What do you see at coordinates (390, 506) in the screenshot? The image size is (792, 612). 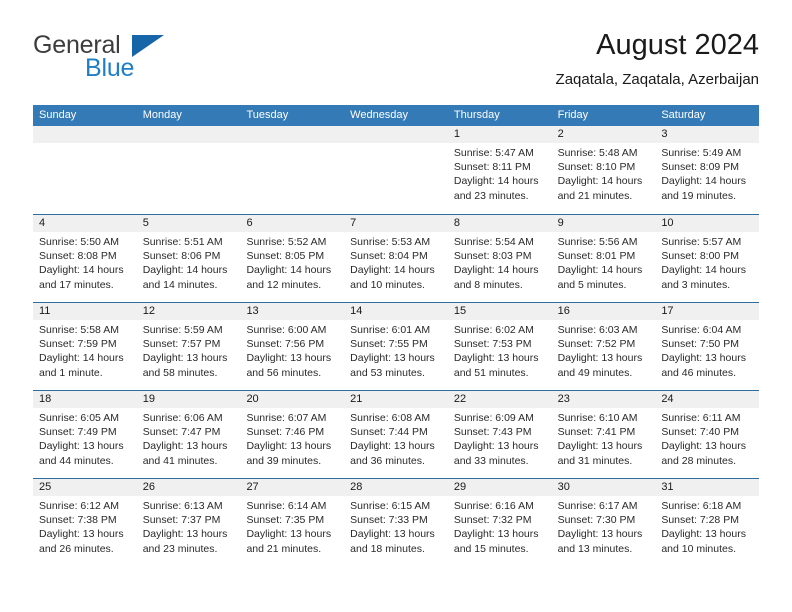 I see `sunrise-text: Sunrise: 6:15 AM` at bounding box center [390, 506].